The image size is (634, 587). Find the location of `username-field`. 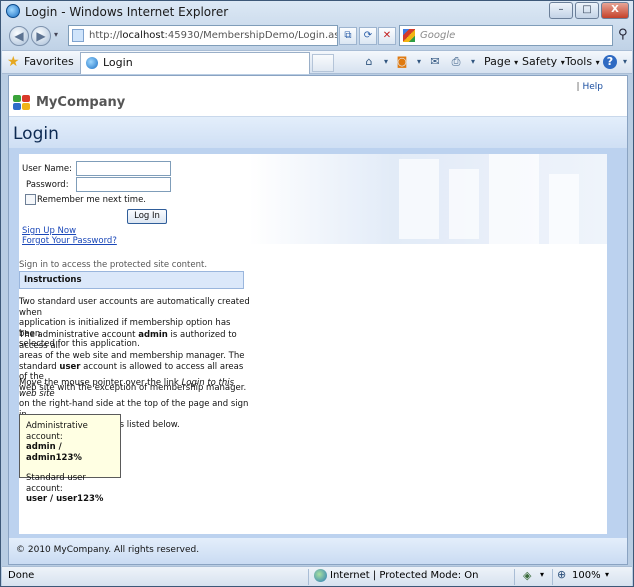

username-field is located at coordinates (123, 168).